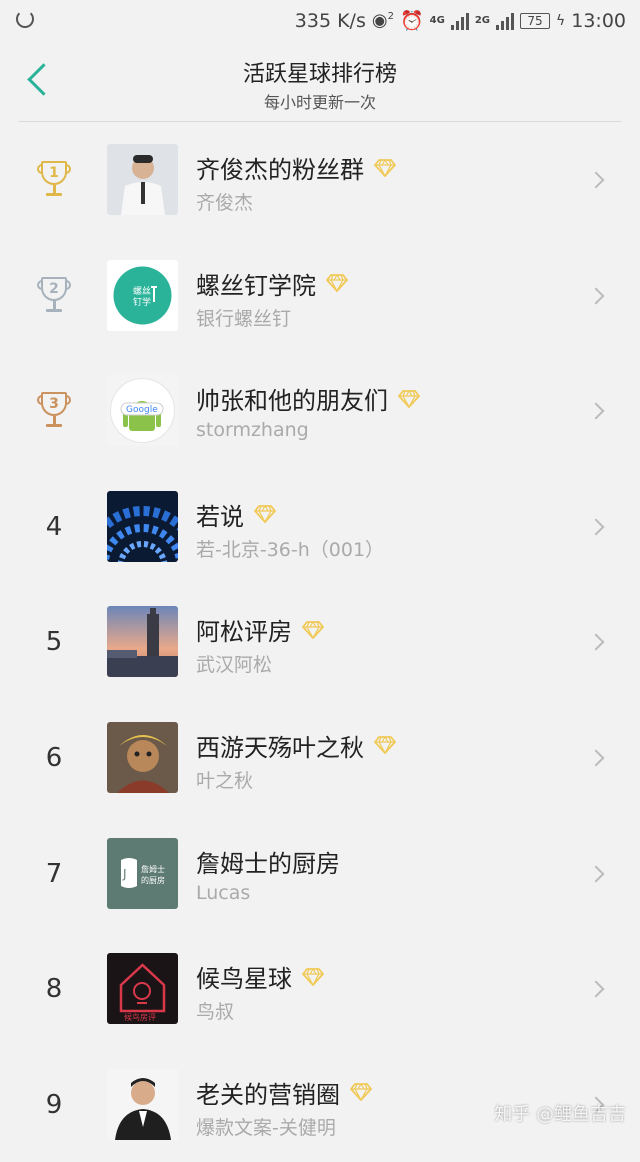 The image size is (640, 1162). What do you see at coordinates (437, 20) in the screenshot?
I see `net-type-1: 4G` at bounding box center [437, 20].